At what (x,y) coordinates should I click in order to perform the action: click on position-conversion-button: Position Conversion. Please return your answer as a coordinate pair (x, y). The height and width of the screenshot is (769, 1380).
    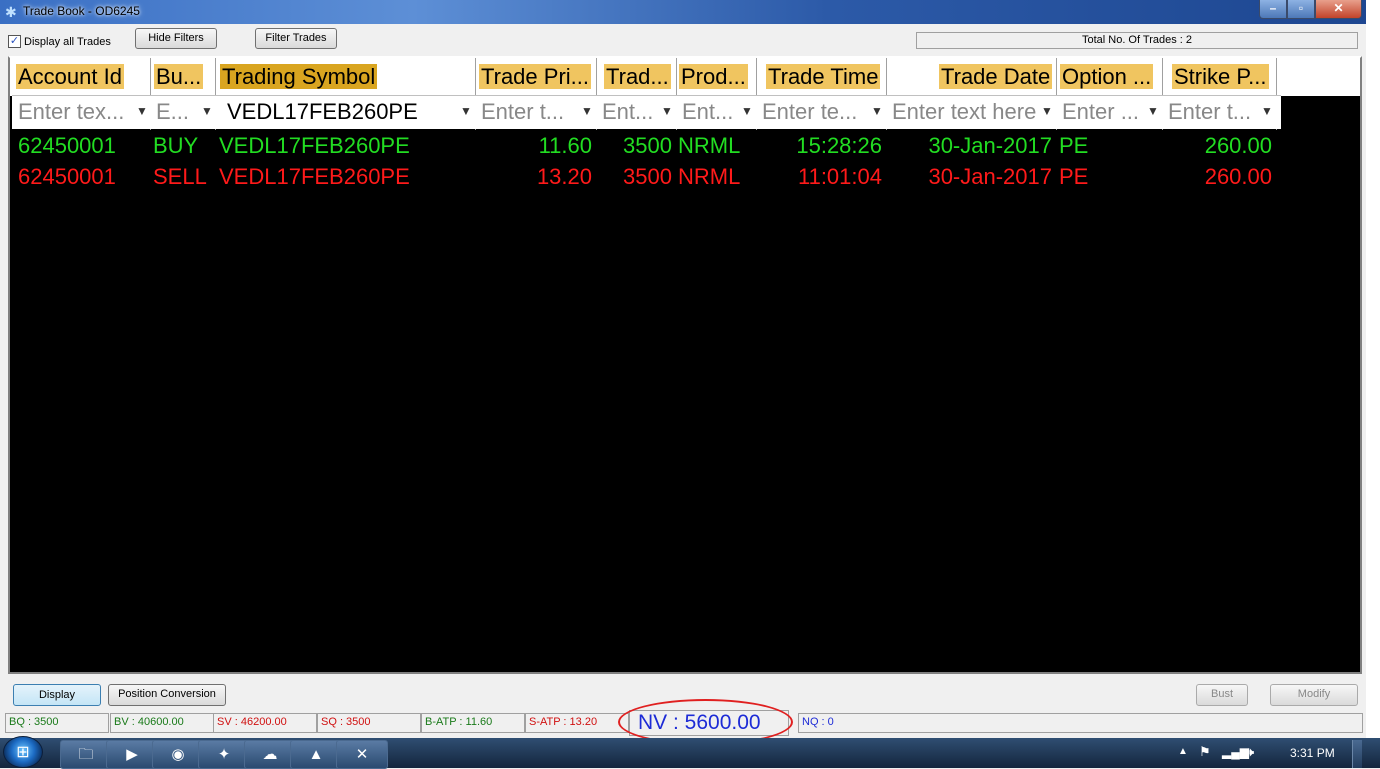
    Looking at the image, I should click on (167, 695).